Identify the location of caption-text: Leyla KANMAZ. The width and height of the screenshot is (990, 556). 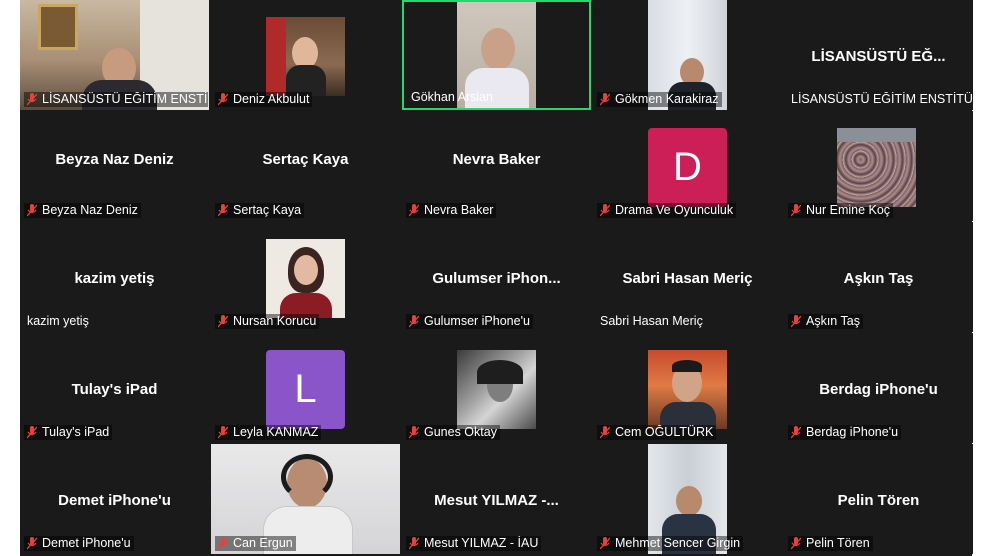
(276, 432).